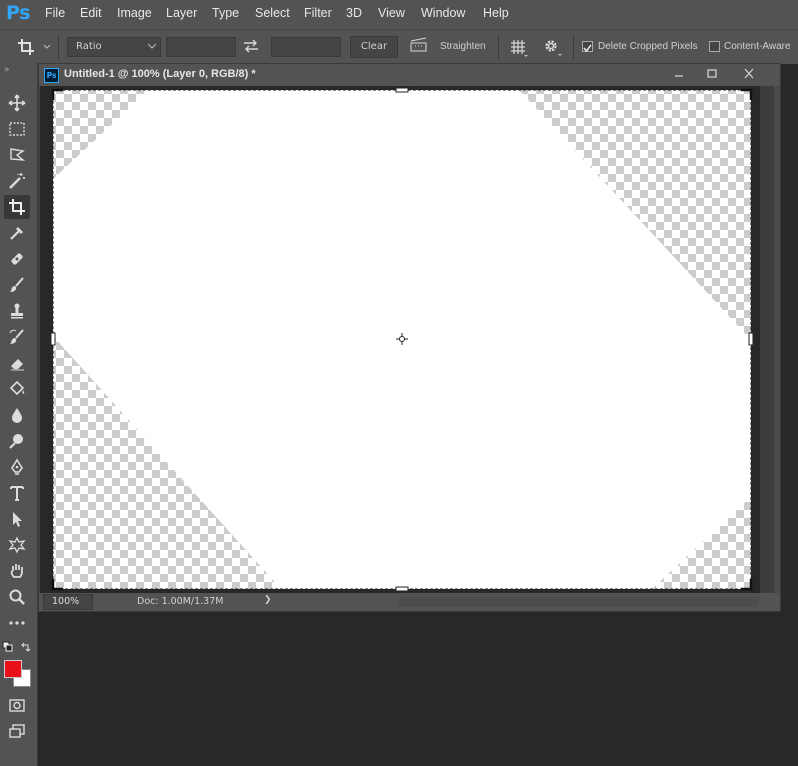 The height and width of the screenshot is (766, 798). Describe the element at coordinates (8, 648) in the screenshot. I see `default-colors-icon` at that location.